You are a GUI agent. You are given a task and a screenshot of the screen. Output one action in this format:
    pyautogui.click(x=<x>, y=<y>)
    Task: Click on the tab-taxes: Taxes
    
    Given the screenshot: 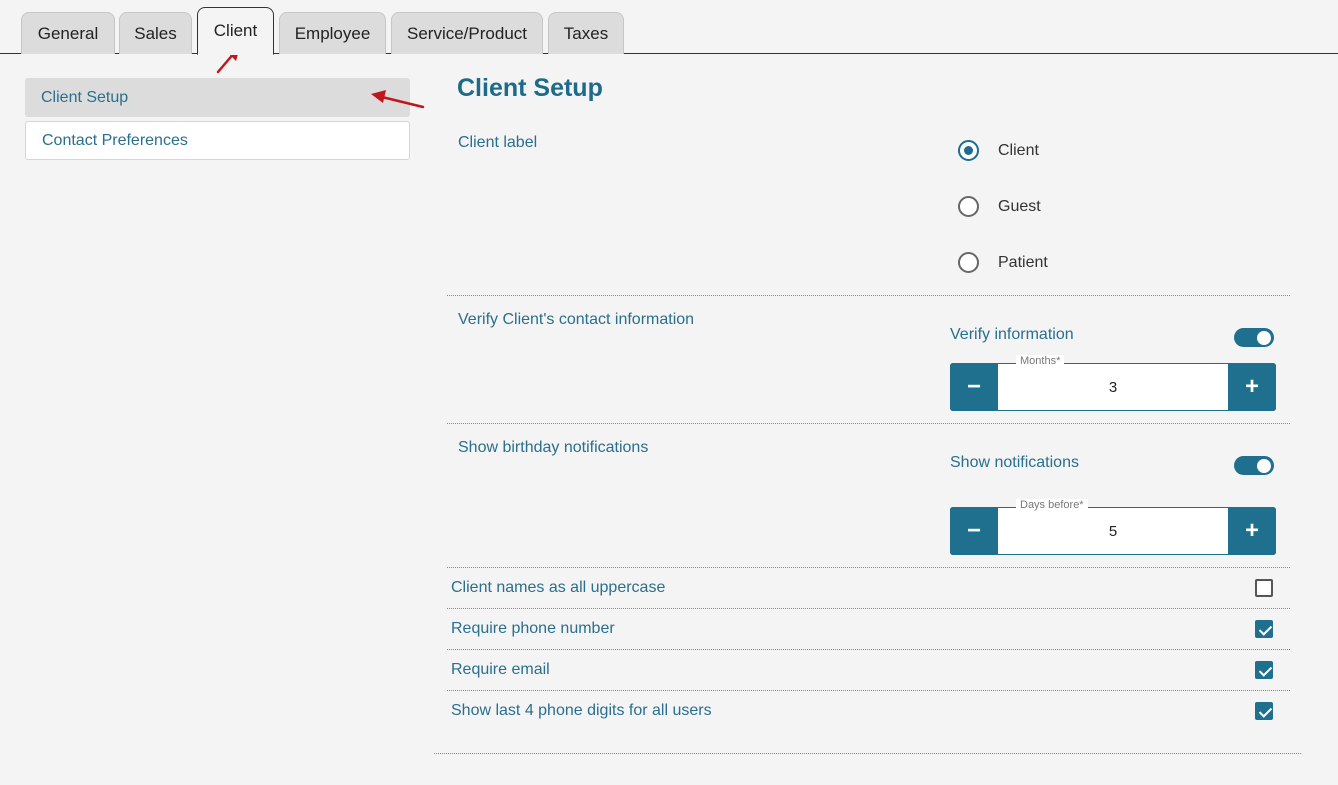 What is the action you would take?
    pyautogui.click(x=586, y=33)
    